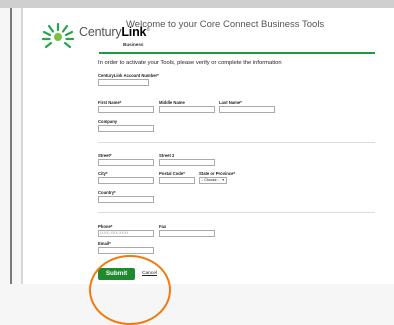 The width and height of the screenshot is (394, 325). Describe the element at coordinates (105, 155) in the screenshot. I see `street-label: Street*` at that location.